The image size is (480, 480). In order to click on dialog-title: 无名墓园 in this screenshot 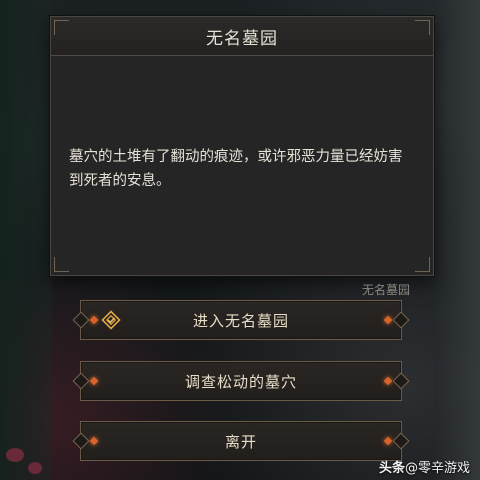, I will do `click(242, 38)`.